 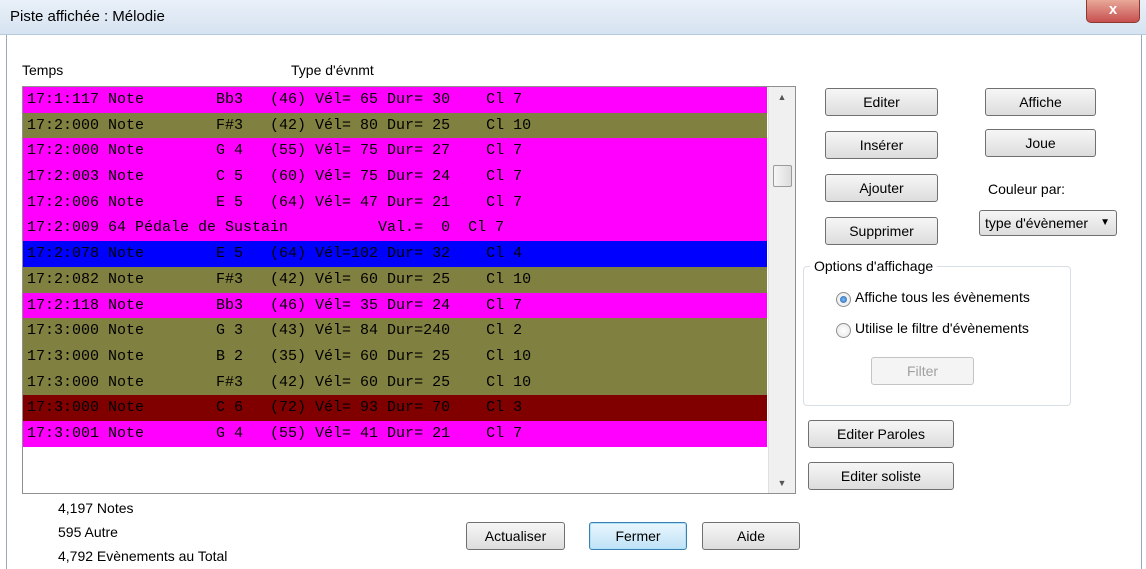 I want to click on color-by-label: Couleur par:, so click(x=1027, y=189).